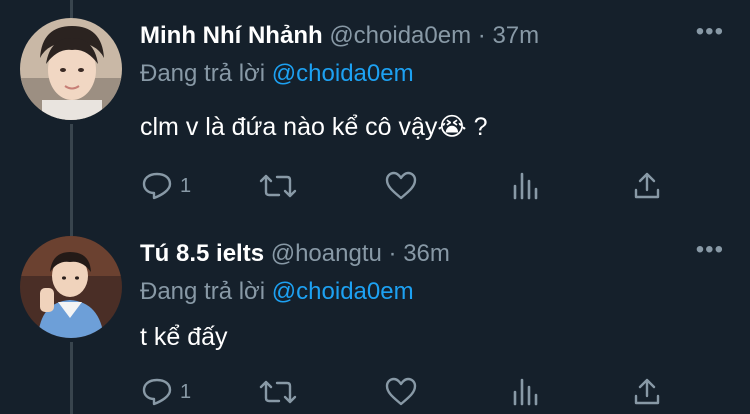 The width and height of the screenshot is (750, 414). Describe the element at coordinates (202, 253) in the screenshot. I see `user-name: Tú 8.5 ielts` at that location.